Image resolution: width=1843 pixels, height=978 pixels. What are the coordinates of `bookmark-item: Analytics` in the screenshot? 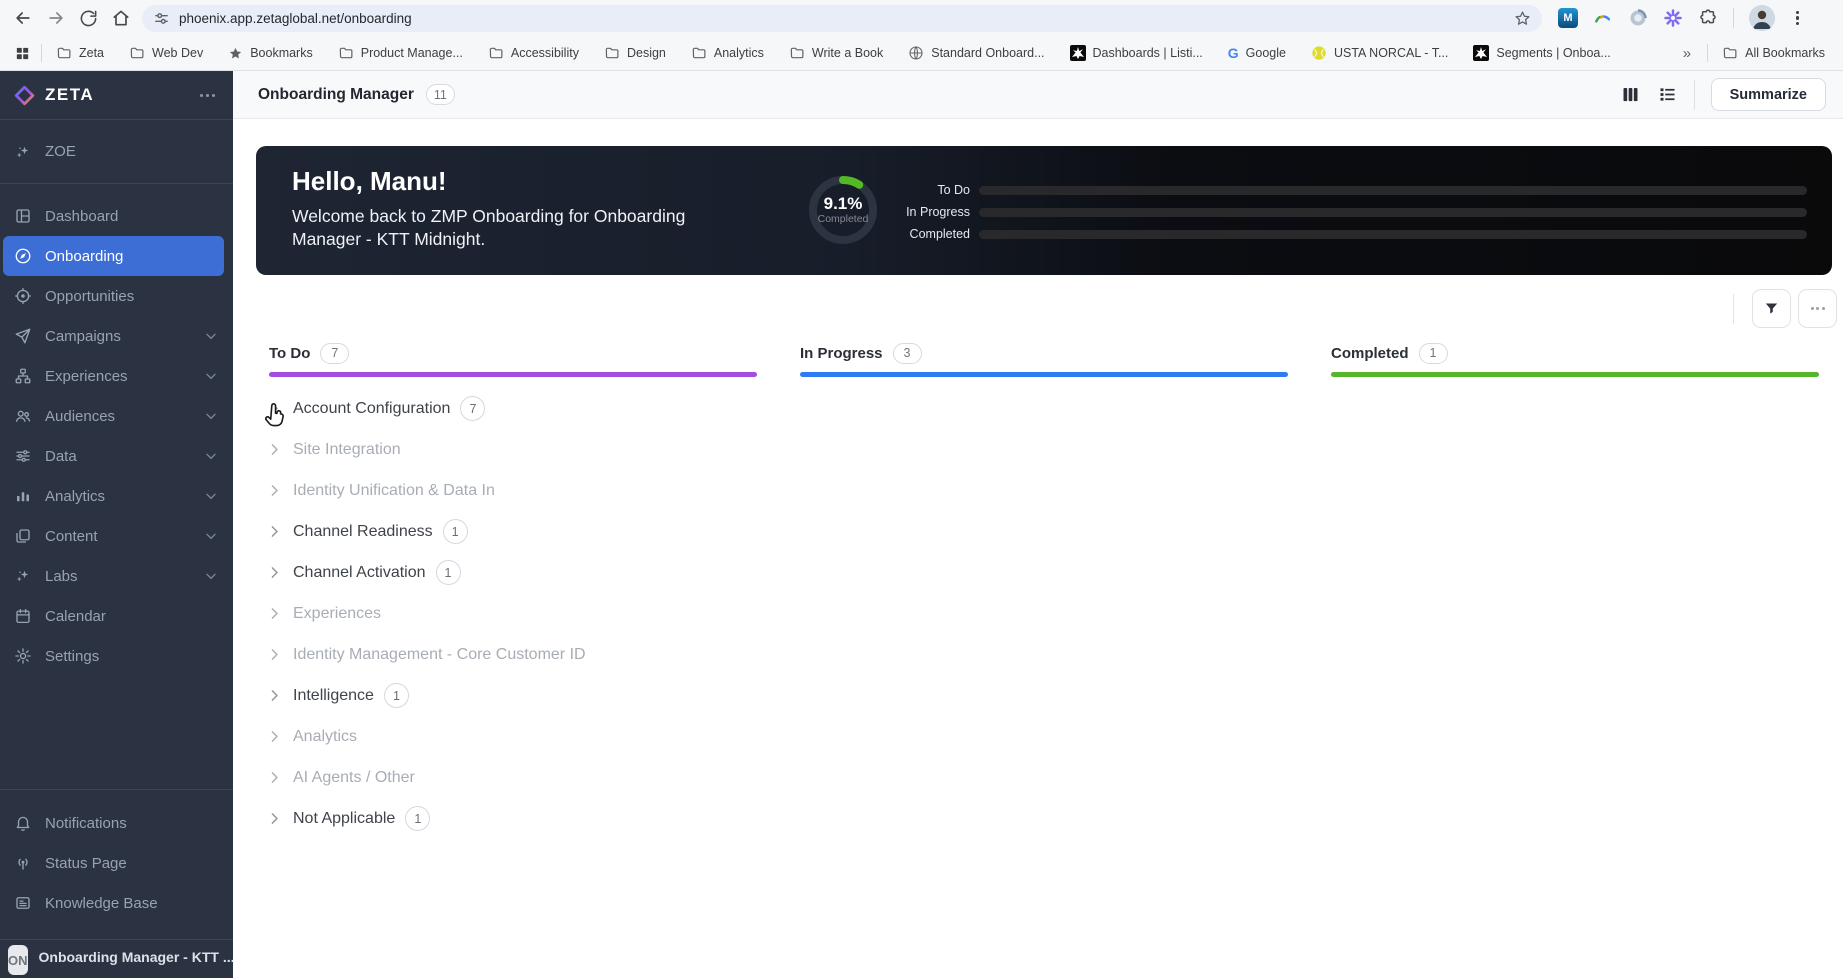 It's located at (727, 53).